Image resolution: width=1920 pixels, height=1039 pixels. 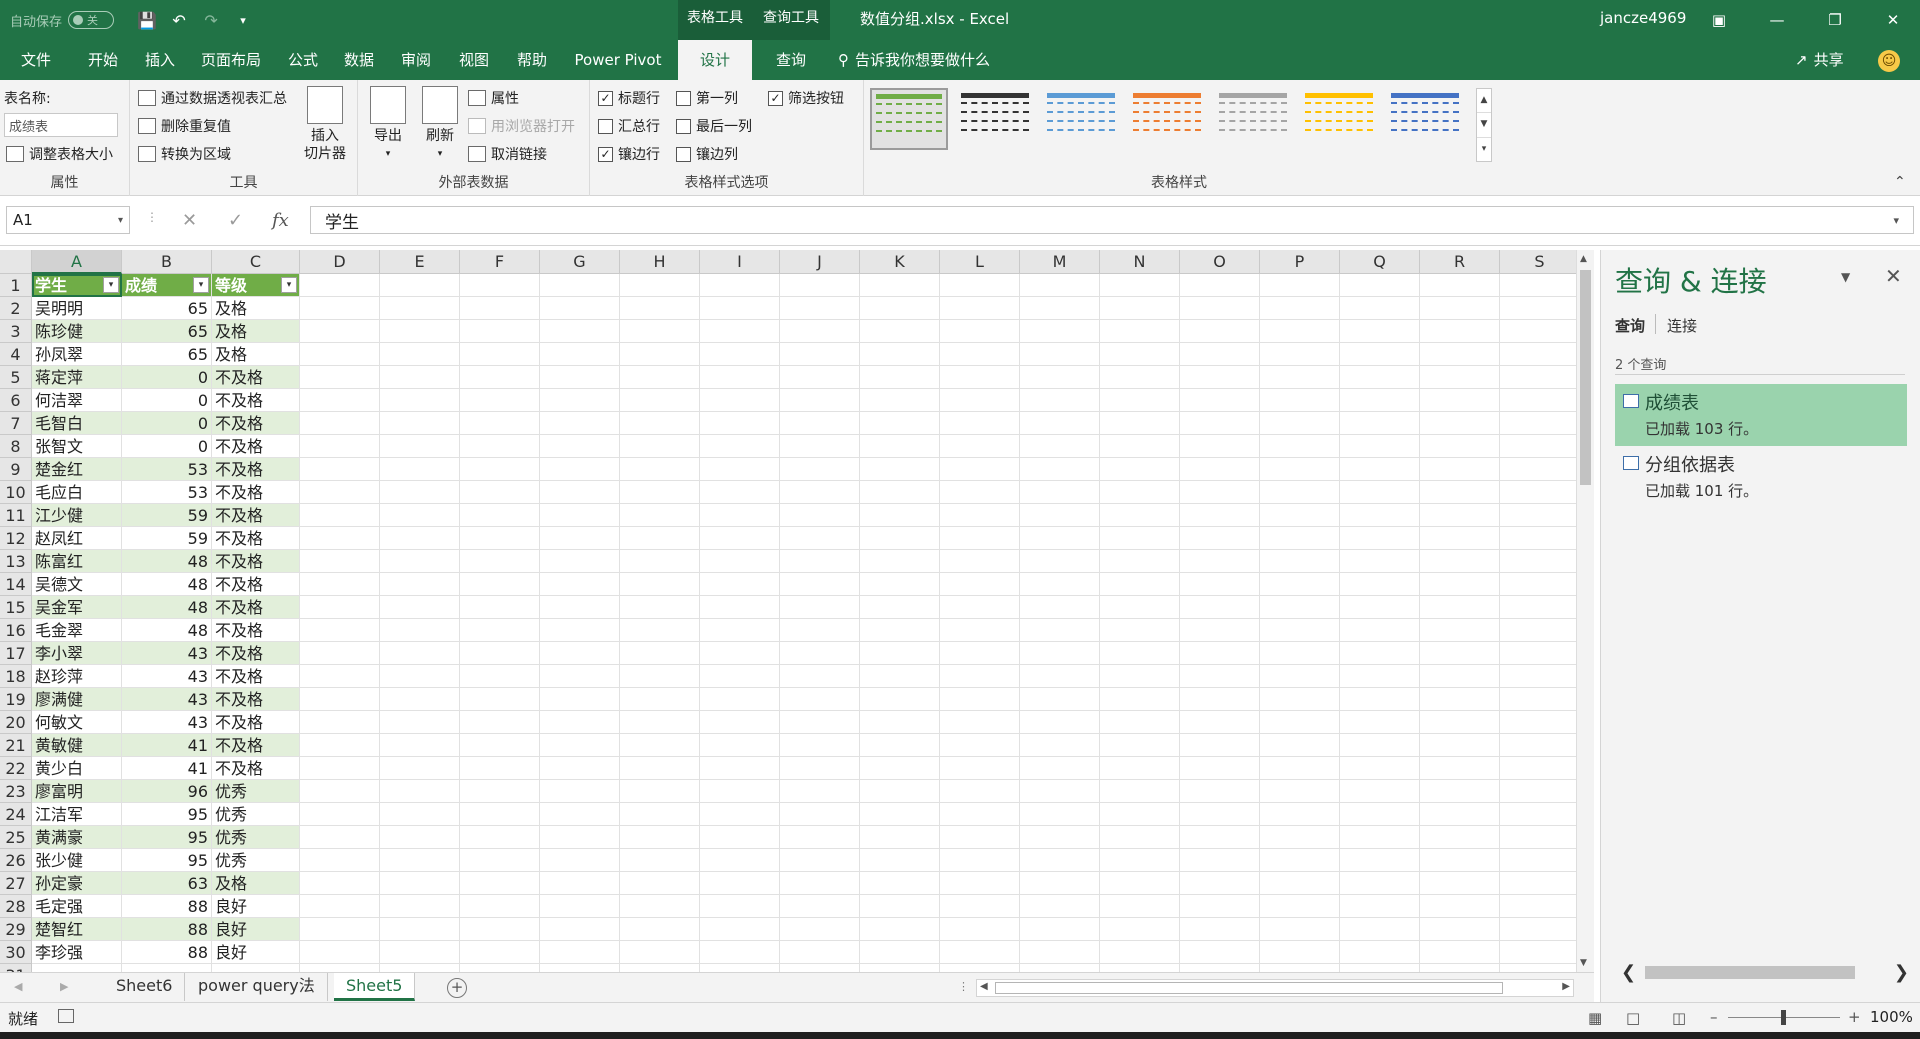 What do you see at coordinates (256, 285) in the screenshot?
I see `table-header-cell: 等级 ▾` at bounding box center [256, 285].